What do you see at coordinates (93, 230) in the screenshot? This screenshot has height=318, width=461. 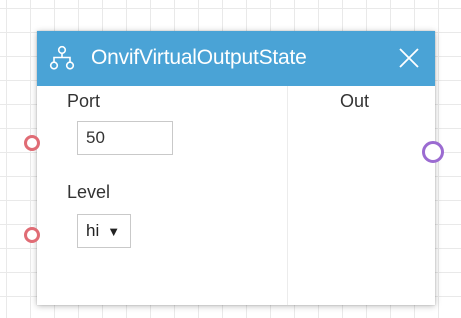 I see `level-select-value: hi` at bounding box center [93, 230].